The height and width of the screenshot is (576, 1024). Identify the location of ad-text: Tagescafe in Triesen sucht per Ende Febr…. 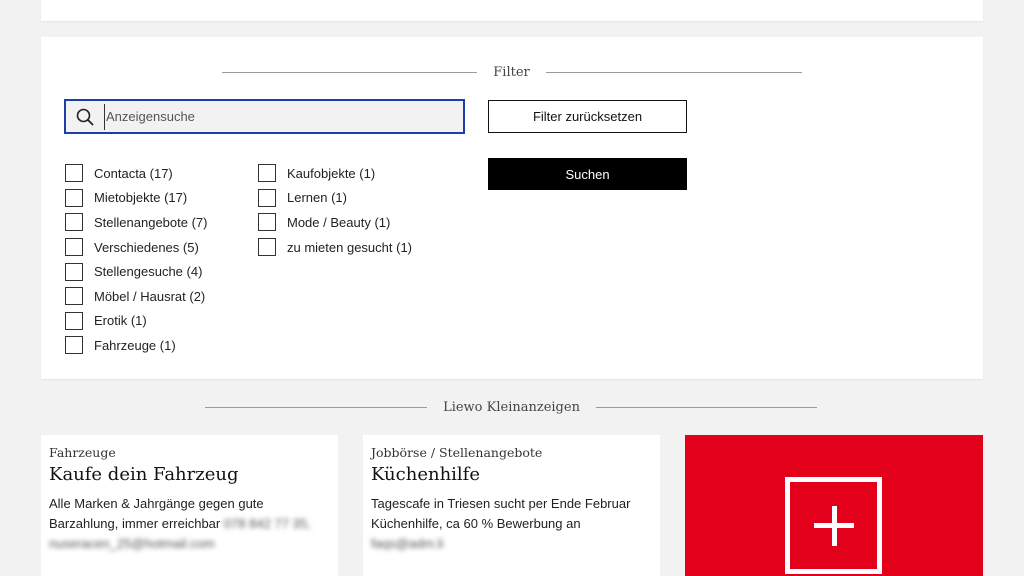
(513, 524).